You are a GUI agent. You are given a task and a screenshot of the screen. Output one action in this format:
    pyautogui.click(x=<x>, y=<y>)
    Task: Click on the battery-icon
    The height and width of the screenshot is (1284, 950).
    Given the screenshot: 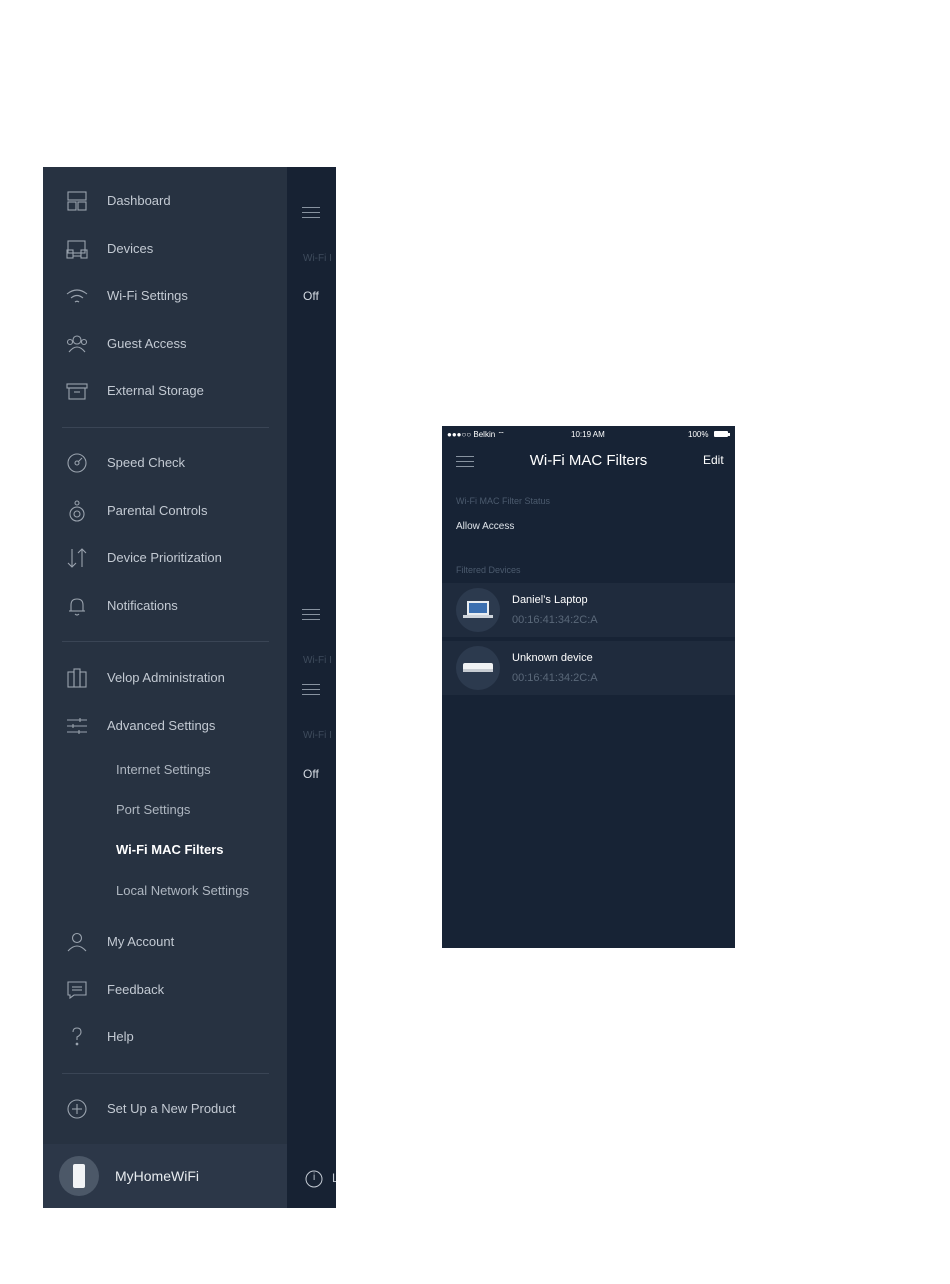 What is the action you would take?
    pyautogui.click(x=721, y=434)
    